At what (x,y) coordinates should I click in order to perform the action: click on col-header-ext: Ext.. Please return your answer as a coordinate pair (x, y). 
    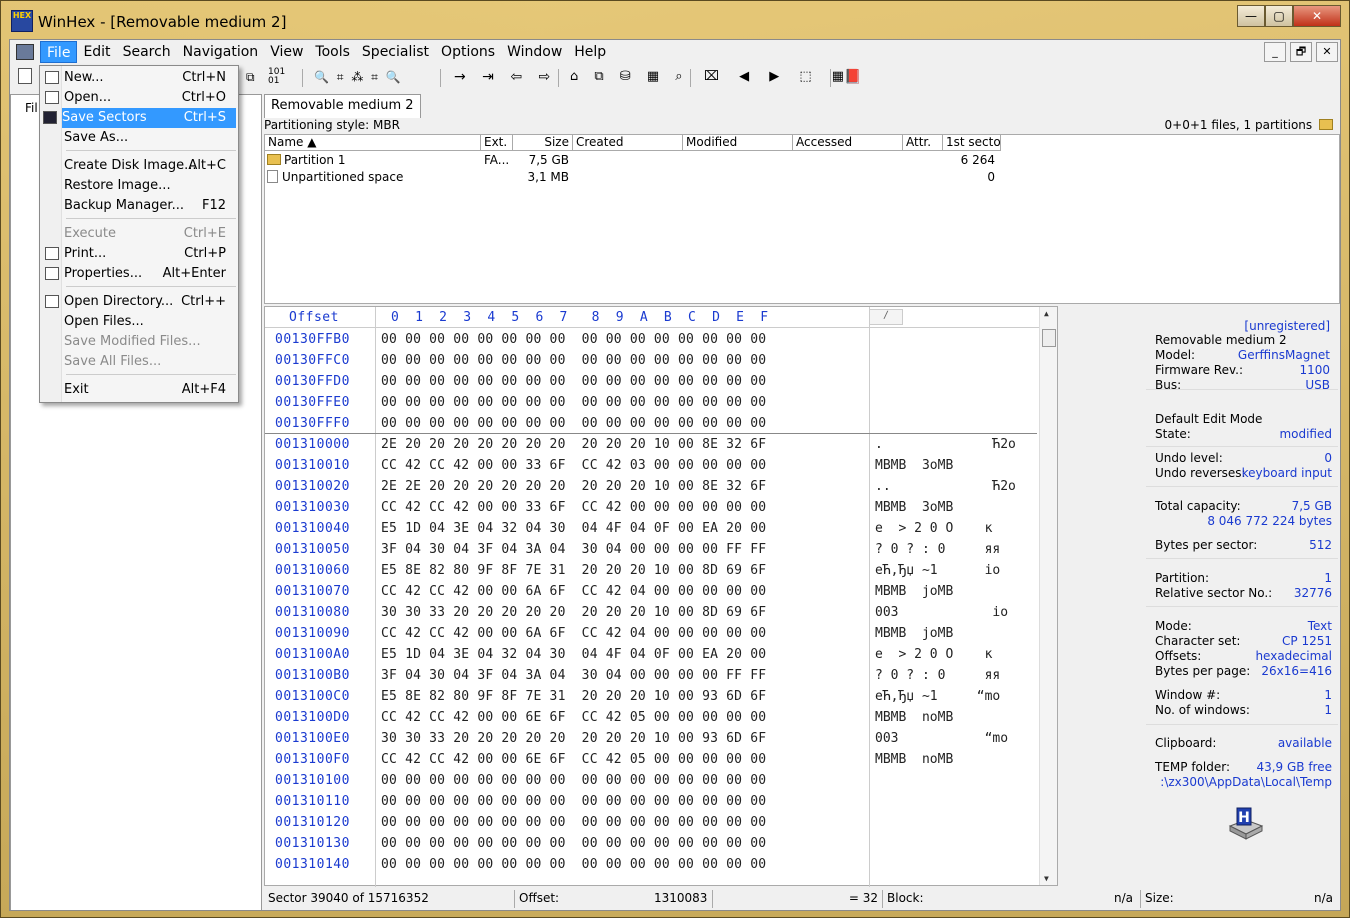
    Looking at the image, I should click on (497, 143).